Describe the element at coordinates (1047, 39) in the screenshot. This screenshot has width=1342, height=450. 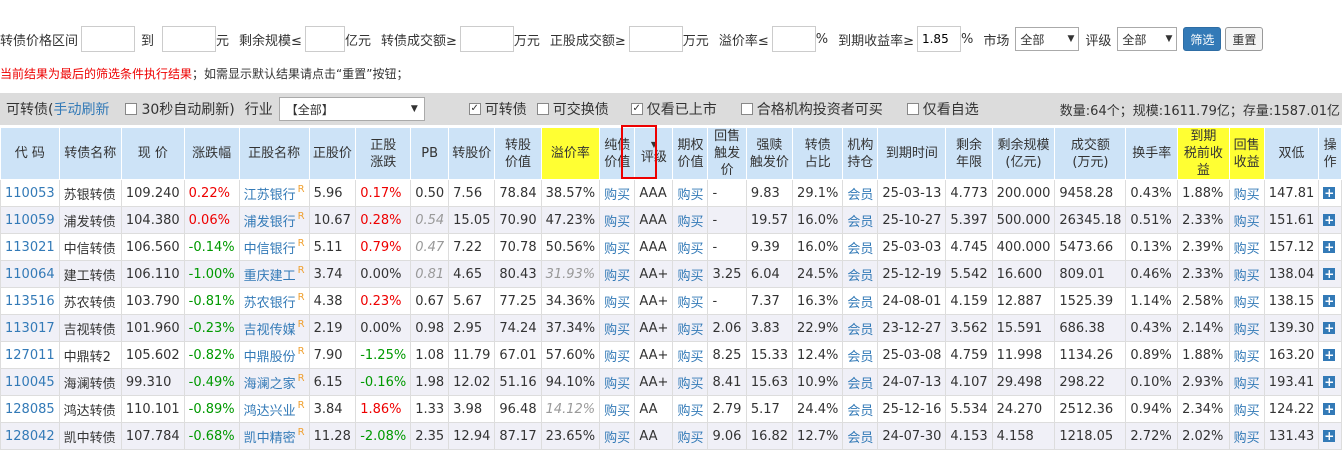
I see `market-select: 全部 ▼` at that location.